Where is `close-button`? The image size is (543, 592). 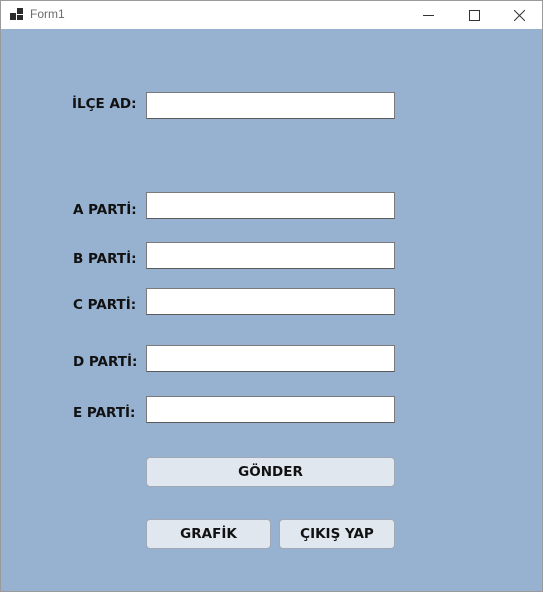
close-button is located at coordinates (519, 15).